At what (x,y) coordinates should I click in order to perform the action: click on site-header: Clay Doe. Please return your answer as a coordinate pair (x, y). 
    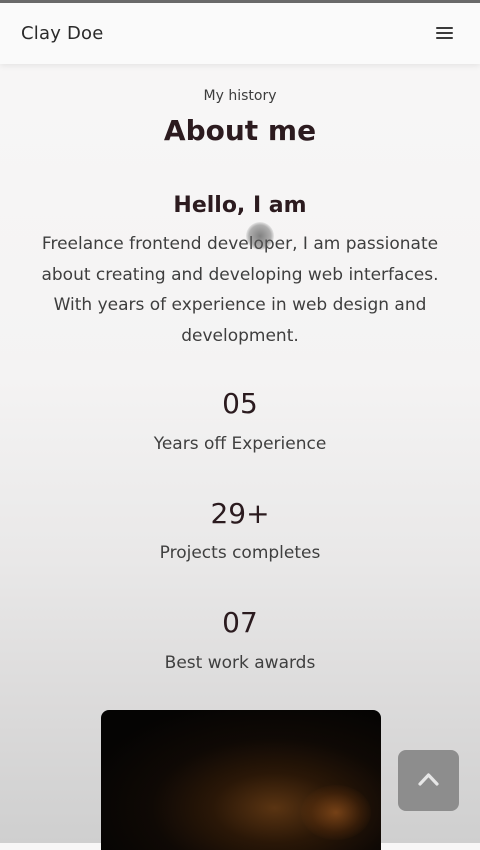
    Looking at the image, I should click on (240, 33).